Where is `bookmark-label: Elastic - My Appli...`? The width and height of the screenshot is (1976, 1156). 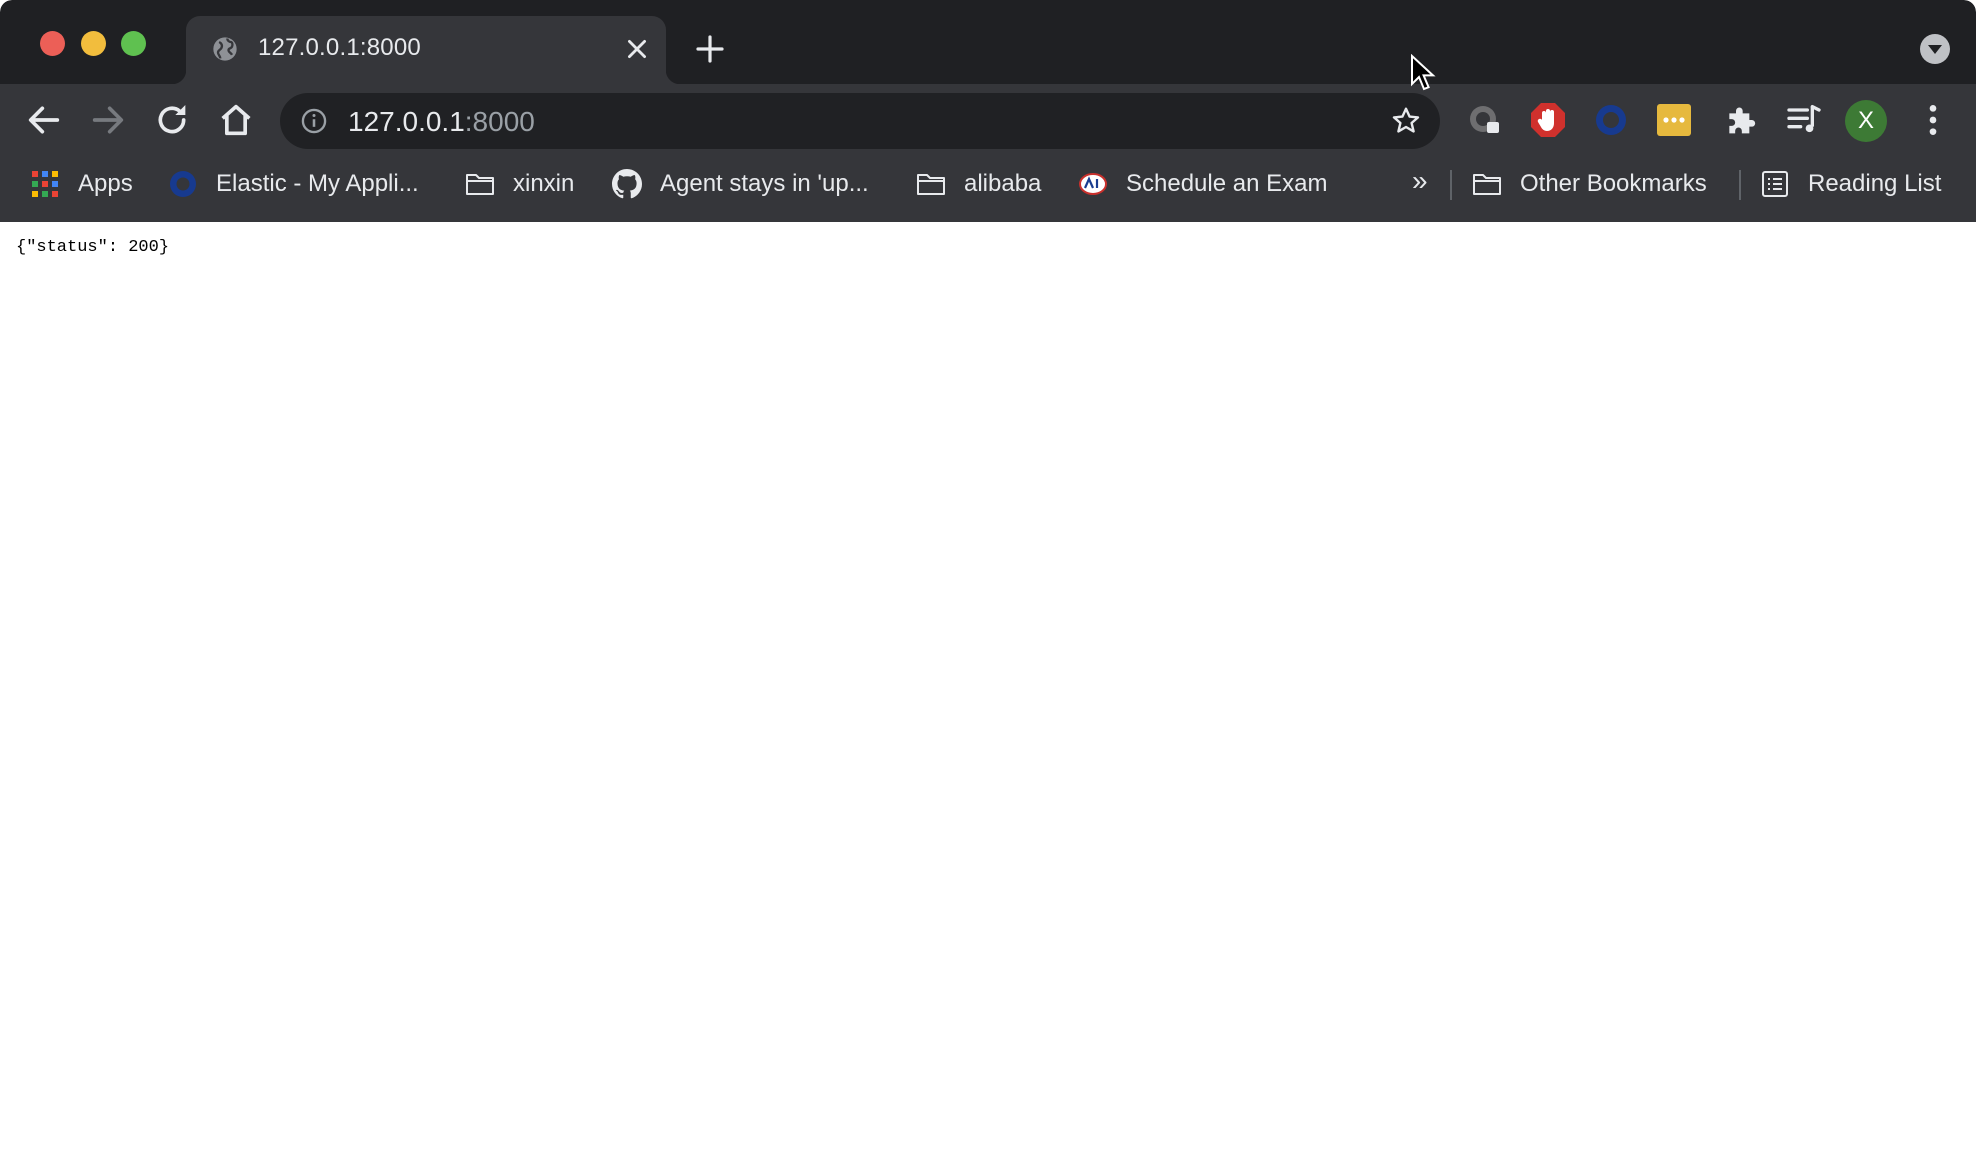 bookmark-label: Elastic - My Appli... is located at coordinates (317, 183).